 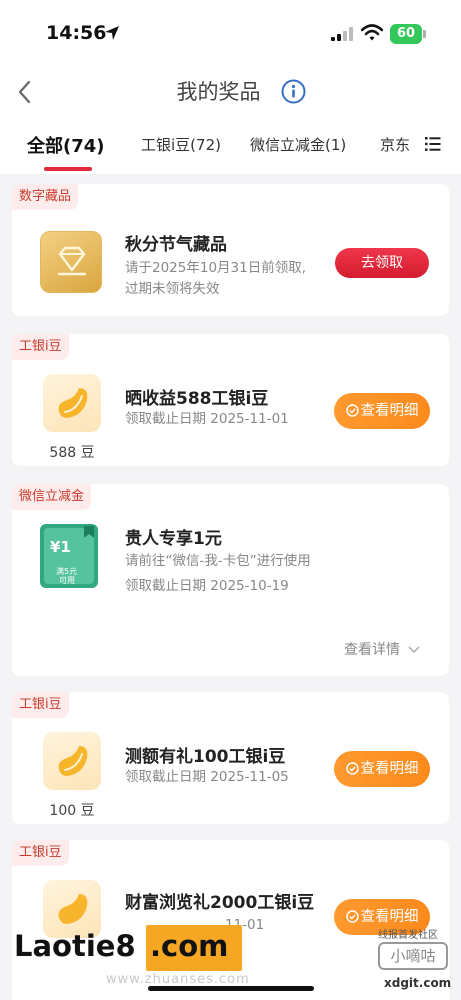 What do you see at coordinates (293, 91) in the screenshot?
I see `info-icon` at bounding box center [293, 91].